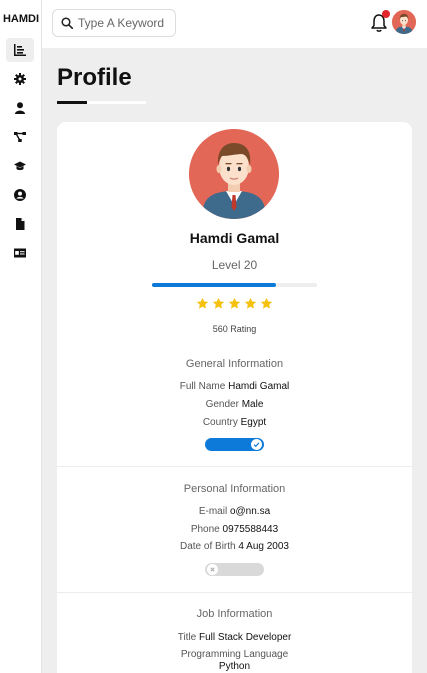 This screenshot has height=673, width=427. Describe the element at coordinates (21, 336) in the screenshot. I see `sidebar: HAMDI` at that location.